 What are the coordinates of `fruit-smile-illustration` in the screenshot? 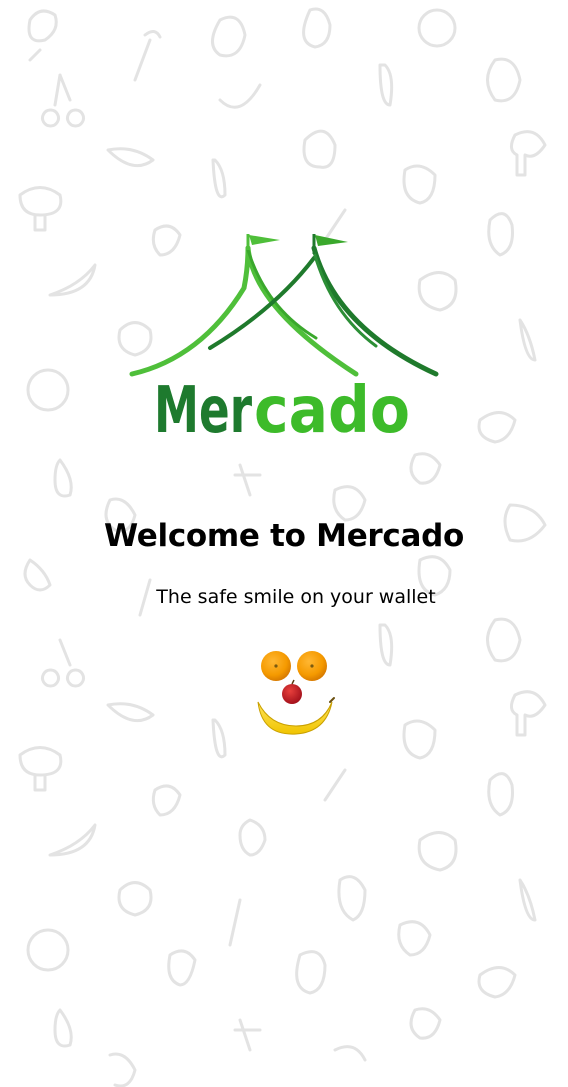 It's located at (296, 693).